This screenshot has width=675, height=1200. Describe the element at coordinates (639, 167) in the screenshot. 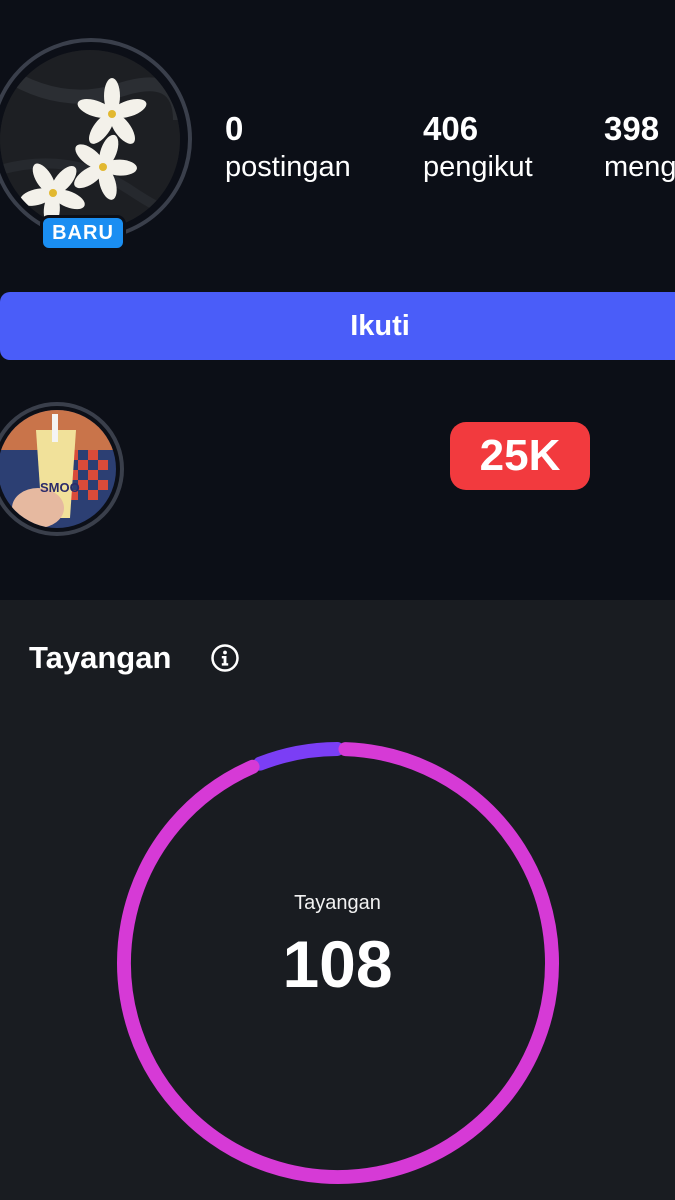

I see `stat-following-label: meng` at that location.